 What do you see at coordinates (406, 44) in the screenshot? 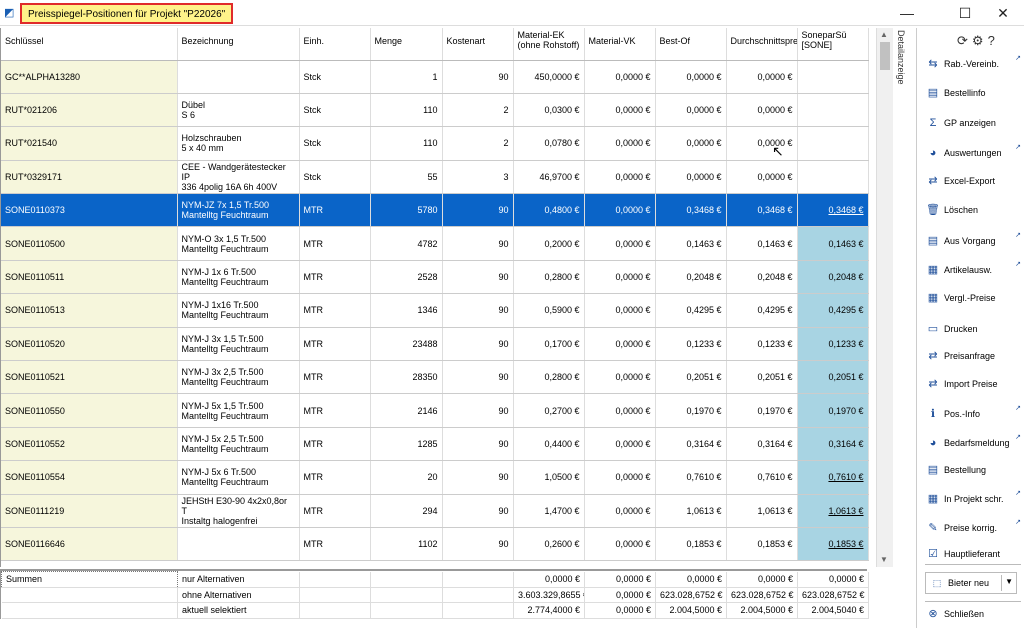
I see `column-header: Menge` at bounding box center [406, 44].